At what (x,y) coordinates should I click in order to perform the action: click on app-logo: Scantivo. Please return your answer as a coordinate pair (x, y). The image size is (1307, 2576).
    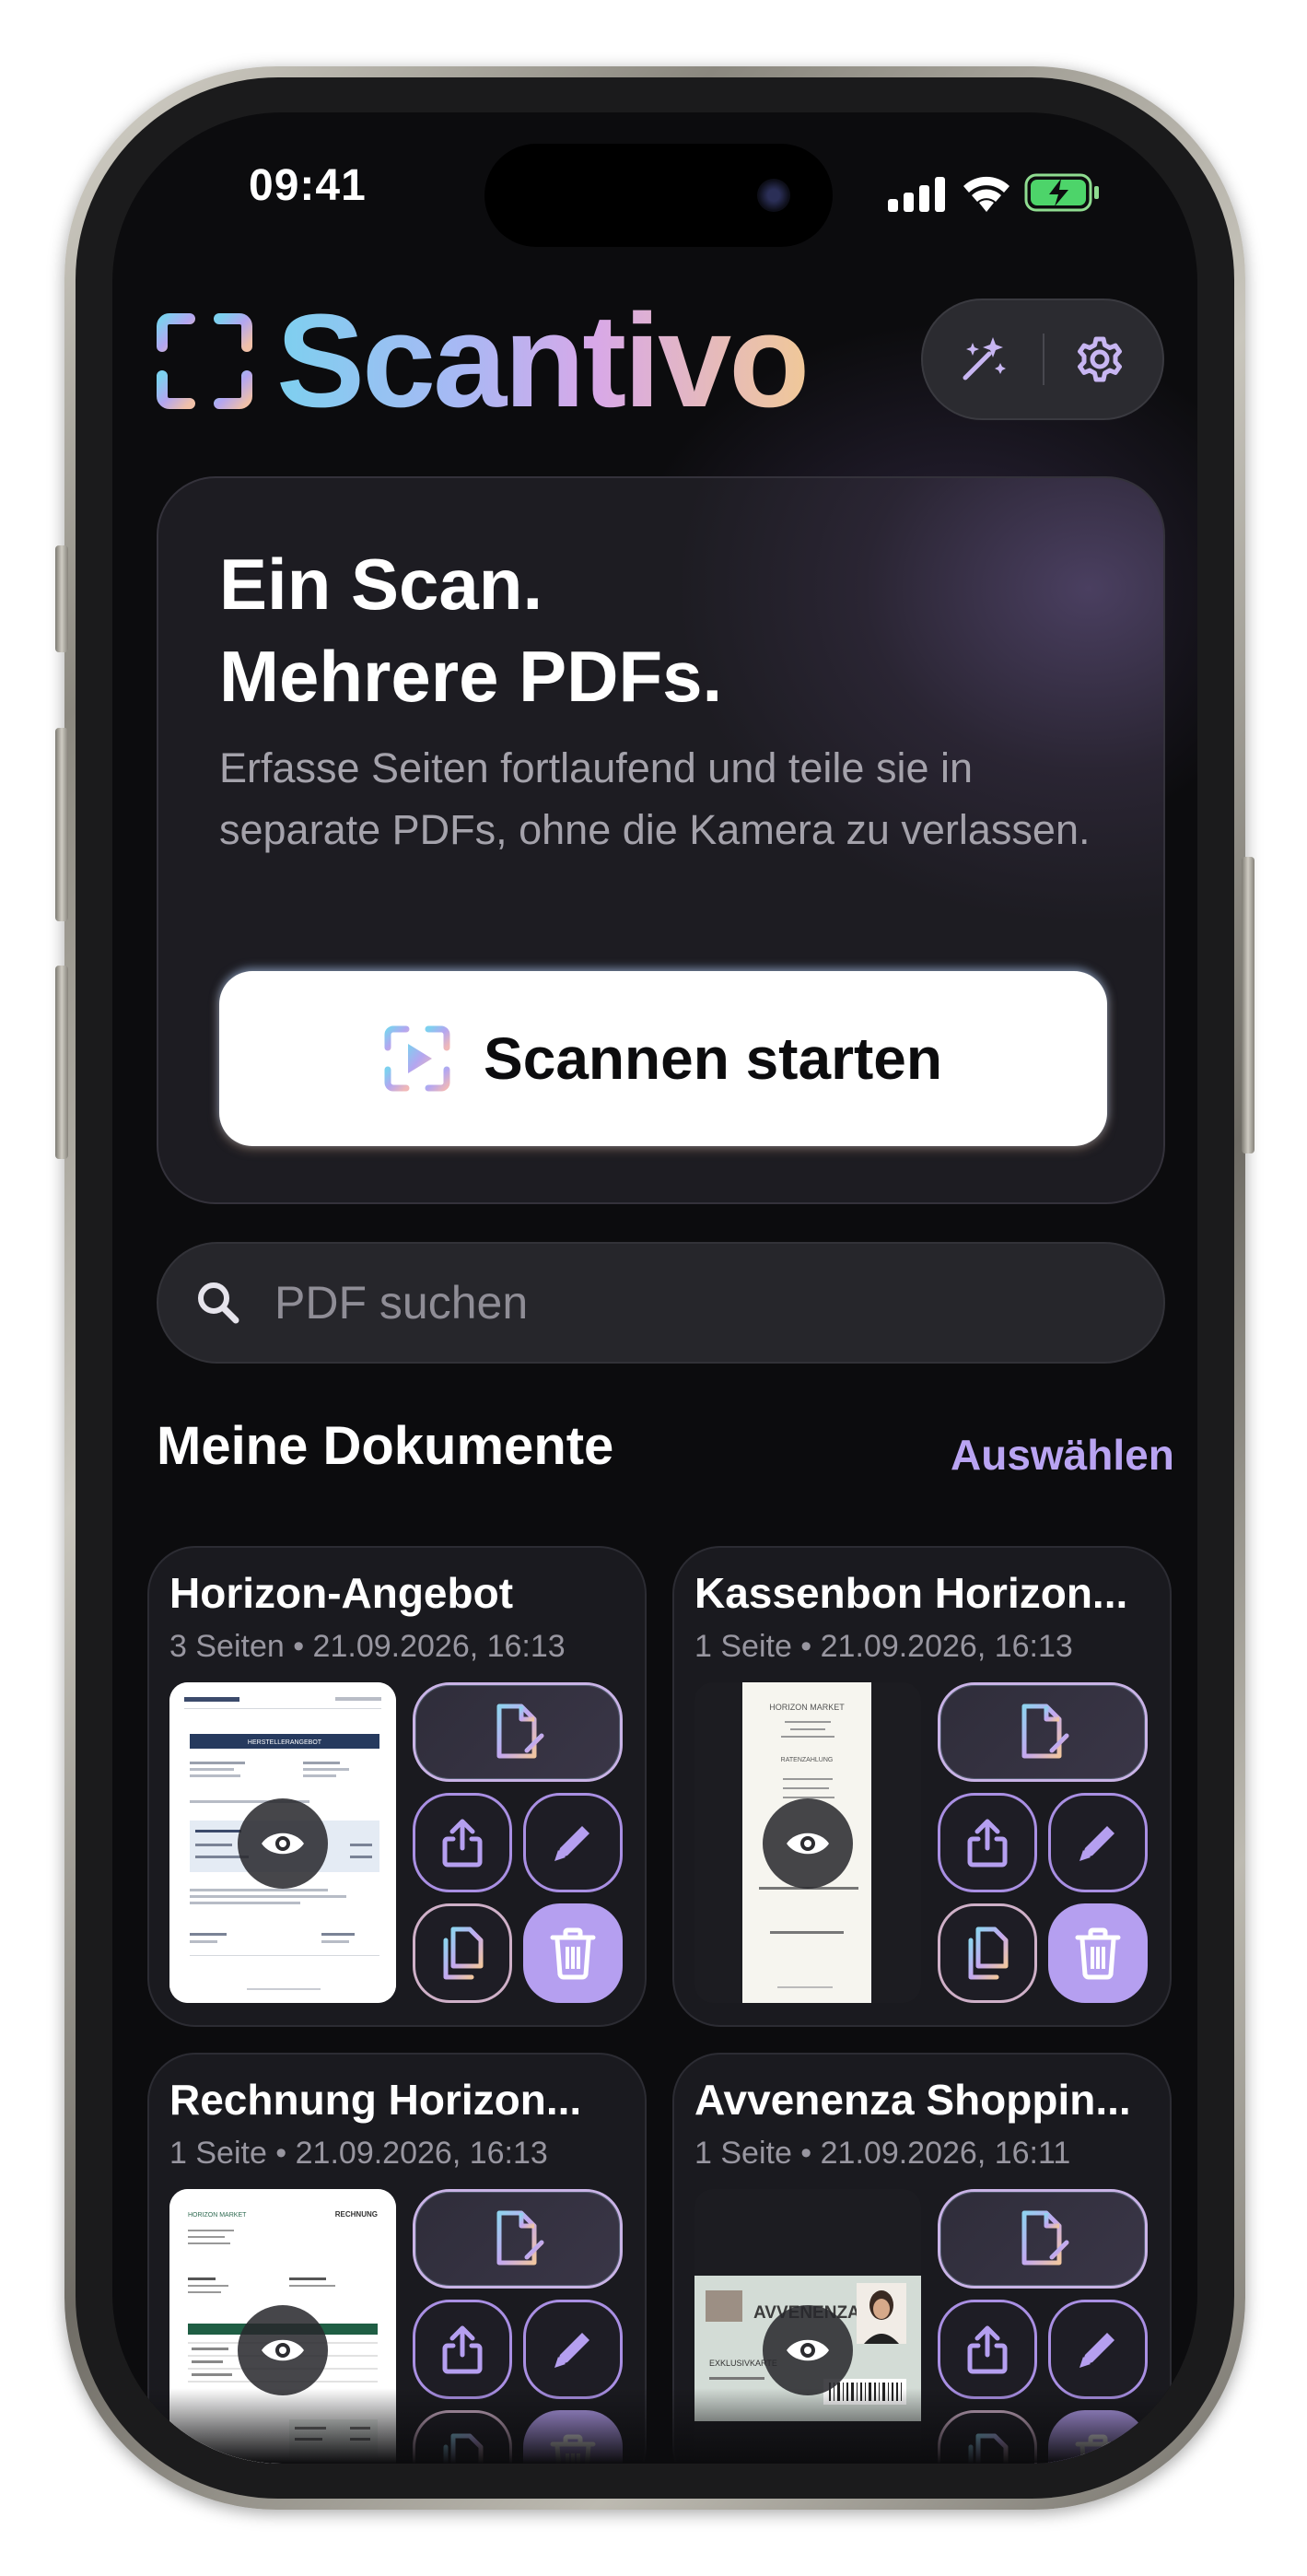
    Looking at the image, I should click on (484, 361).